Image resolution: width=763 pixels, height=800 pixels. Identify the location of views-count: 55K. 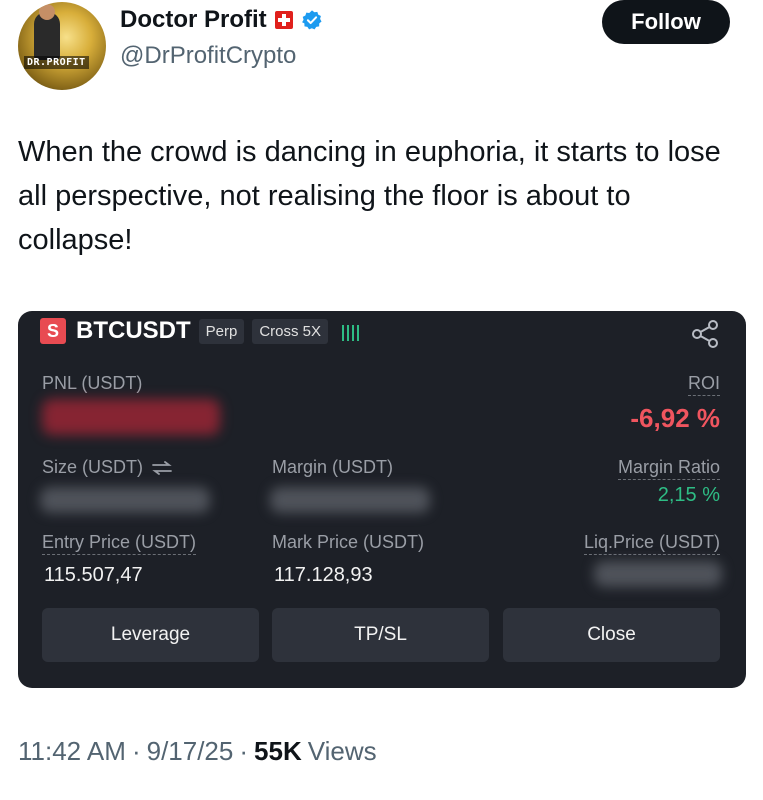
(278, 751).